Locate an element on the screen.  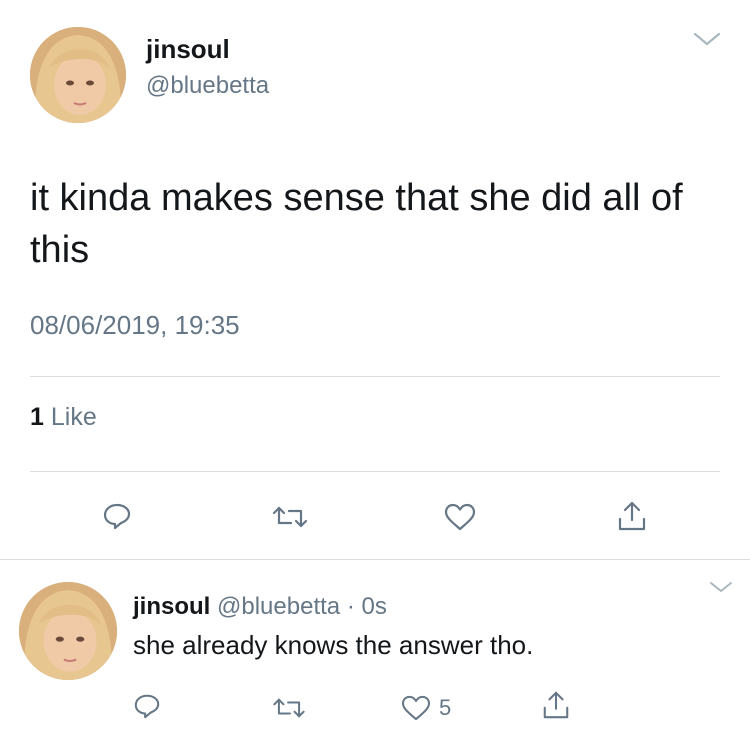
reply-like-count: 5 is located at coordinates (445, 707).